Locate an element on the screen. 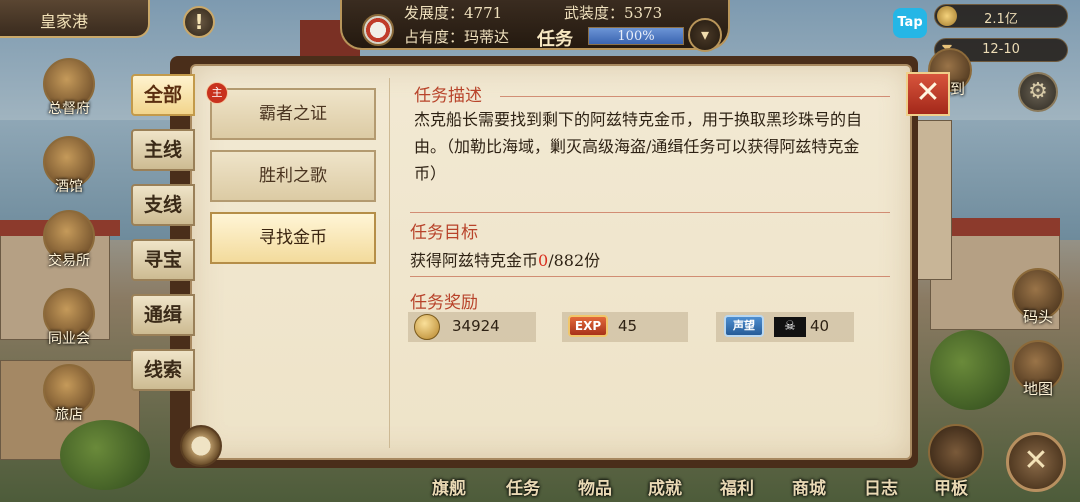  tab-clues: 线索 is located at coordinates (163, 370).